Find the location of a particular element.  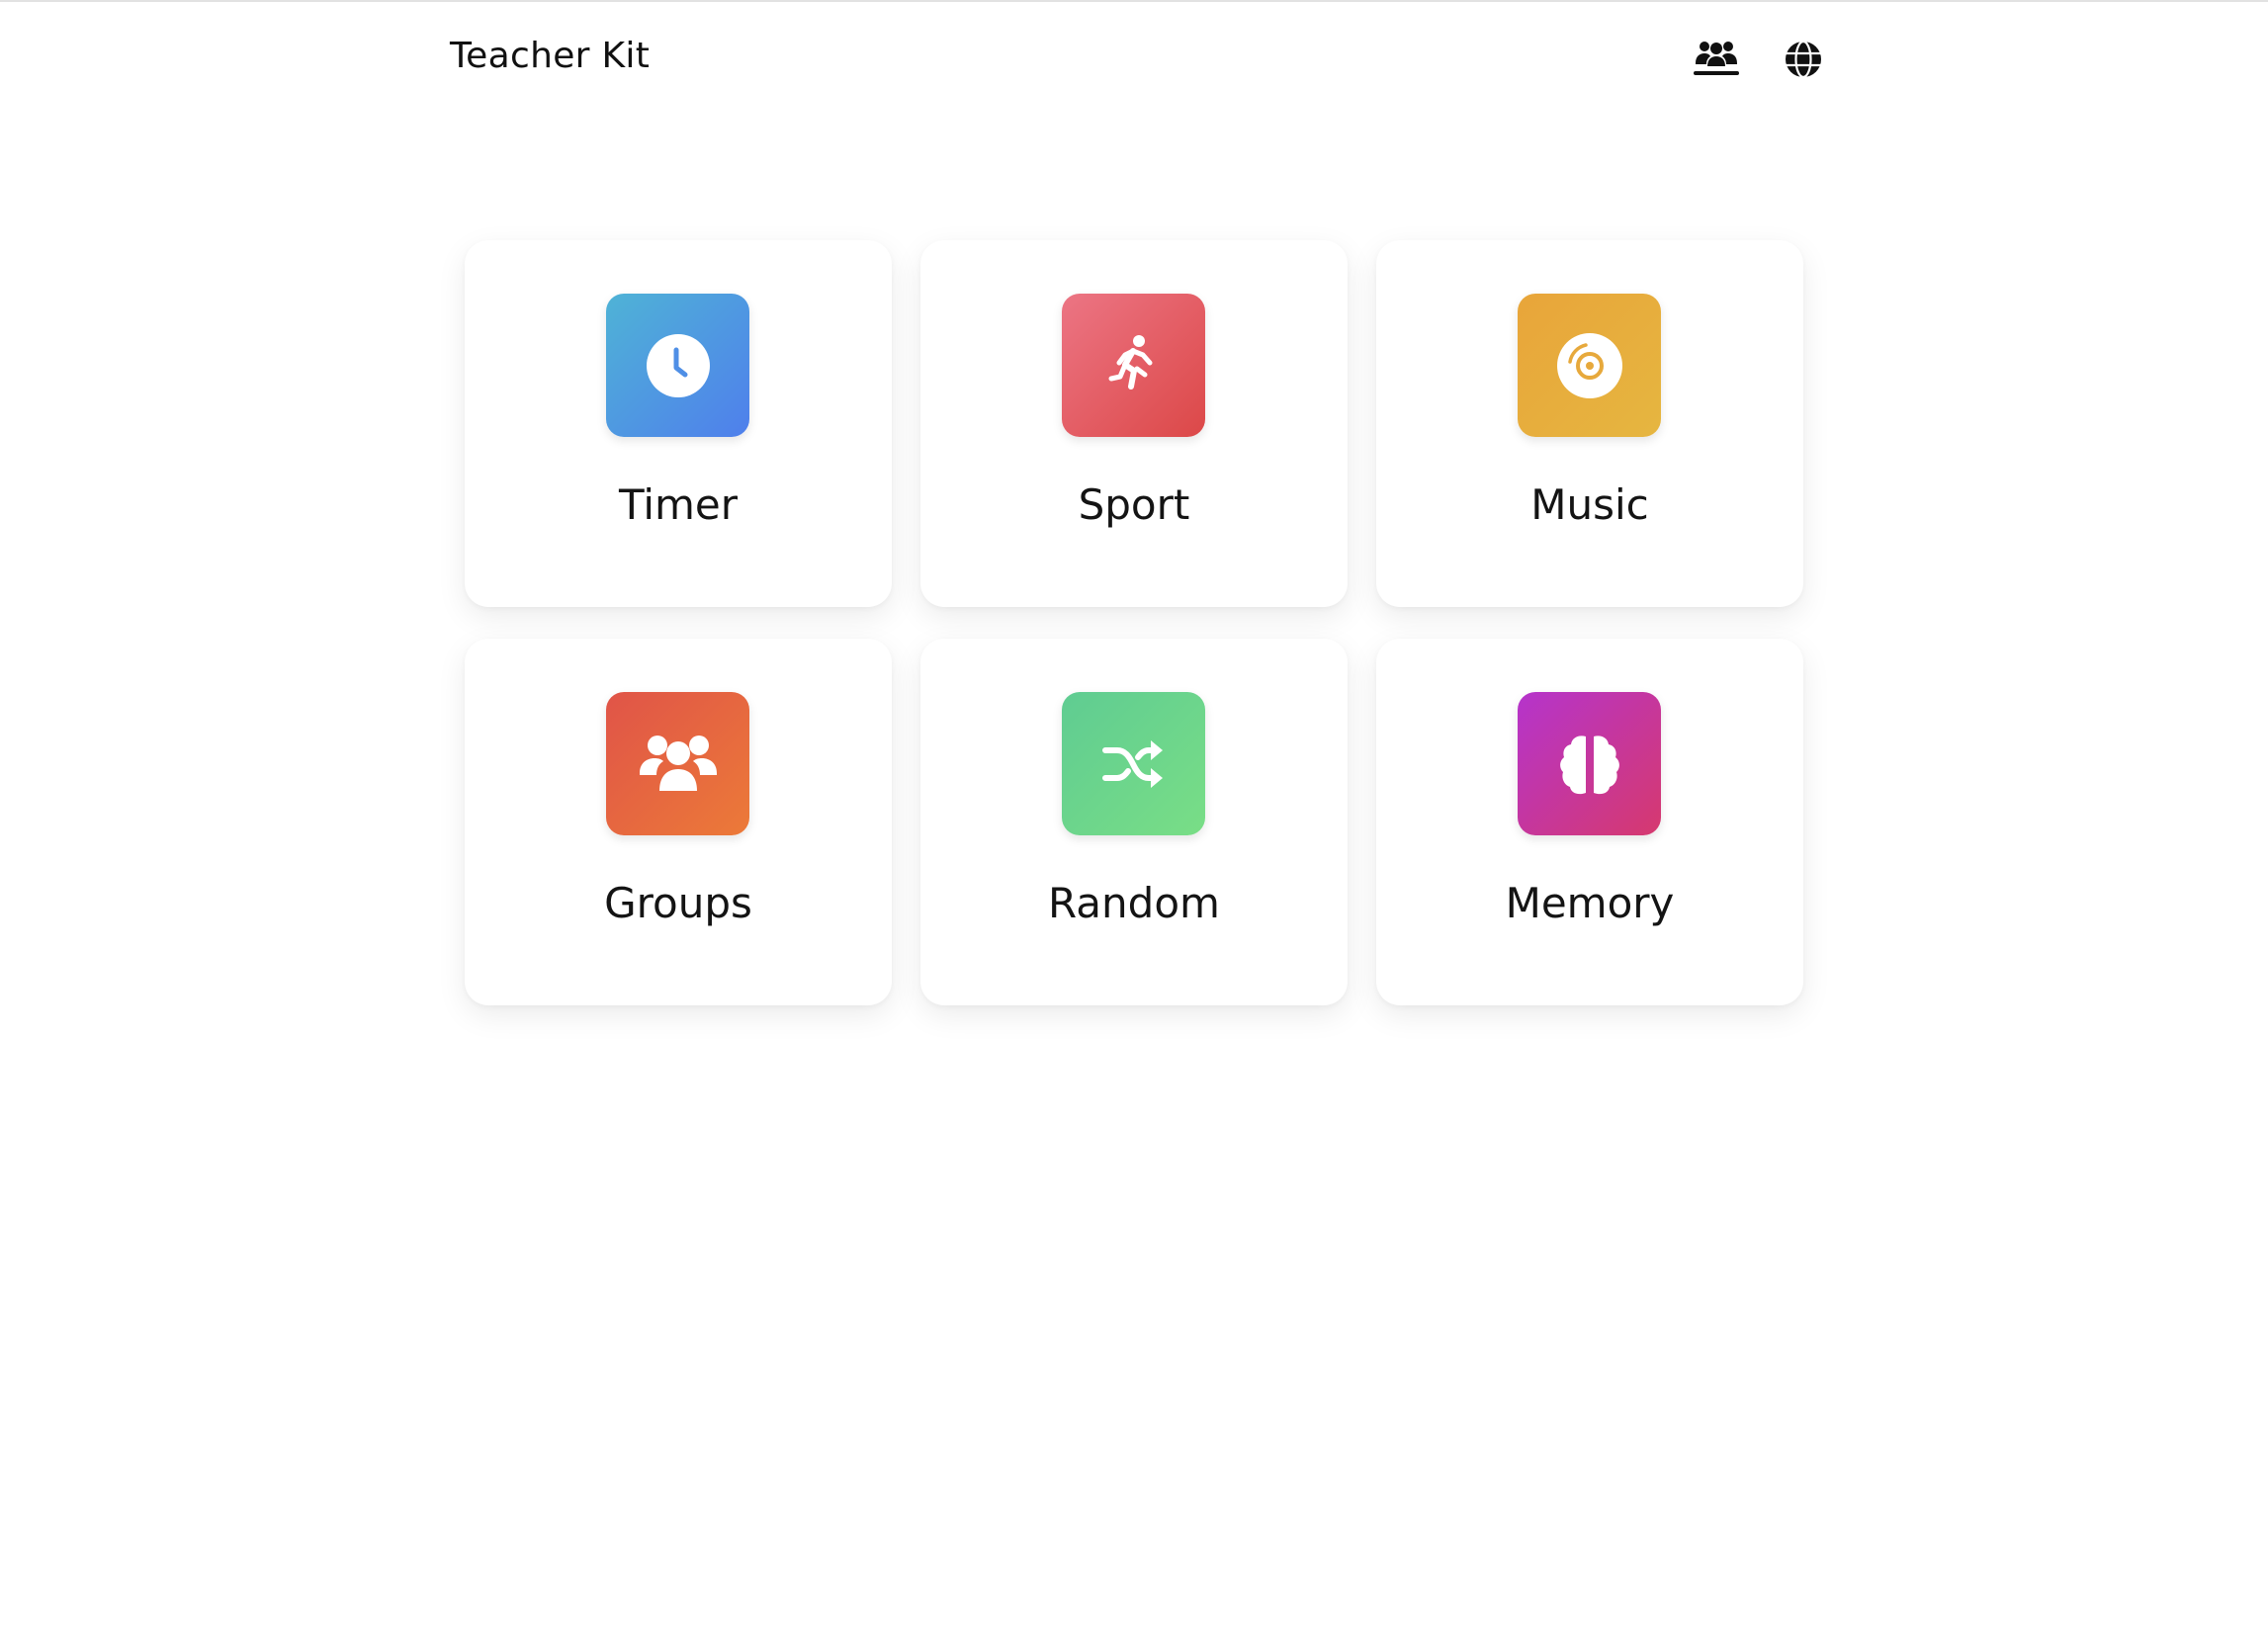

memory-tile is located at coordinates (1590, 763).